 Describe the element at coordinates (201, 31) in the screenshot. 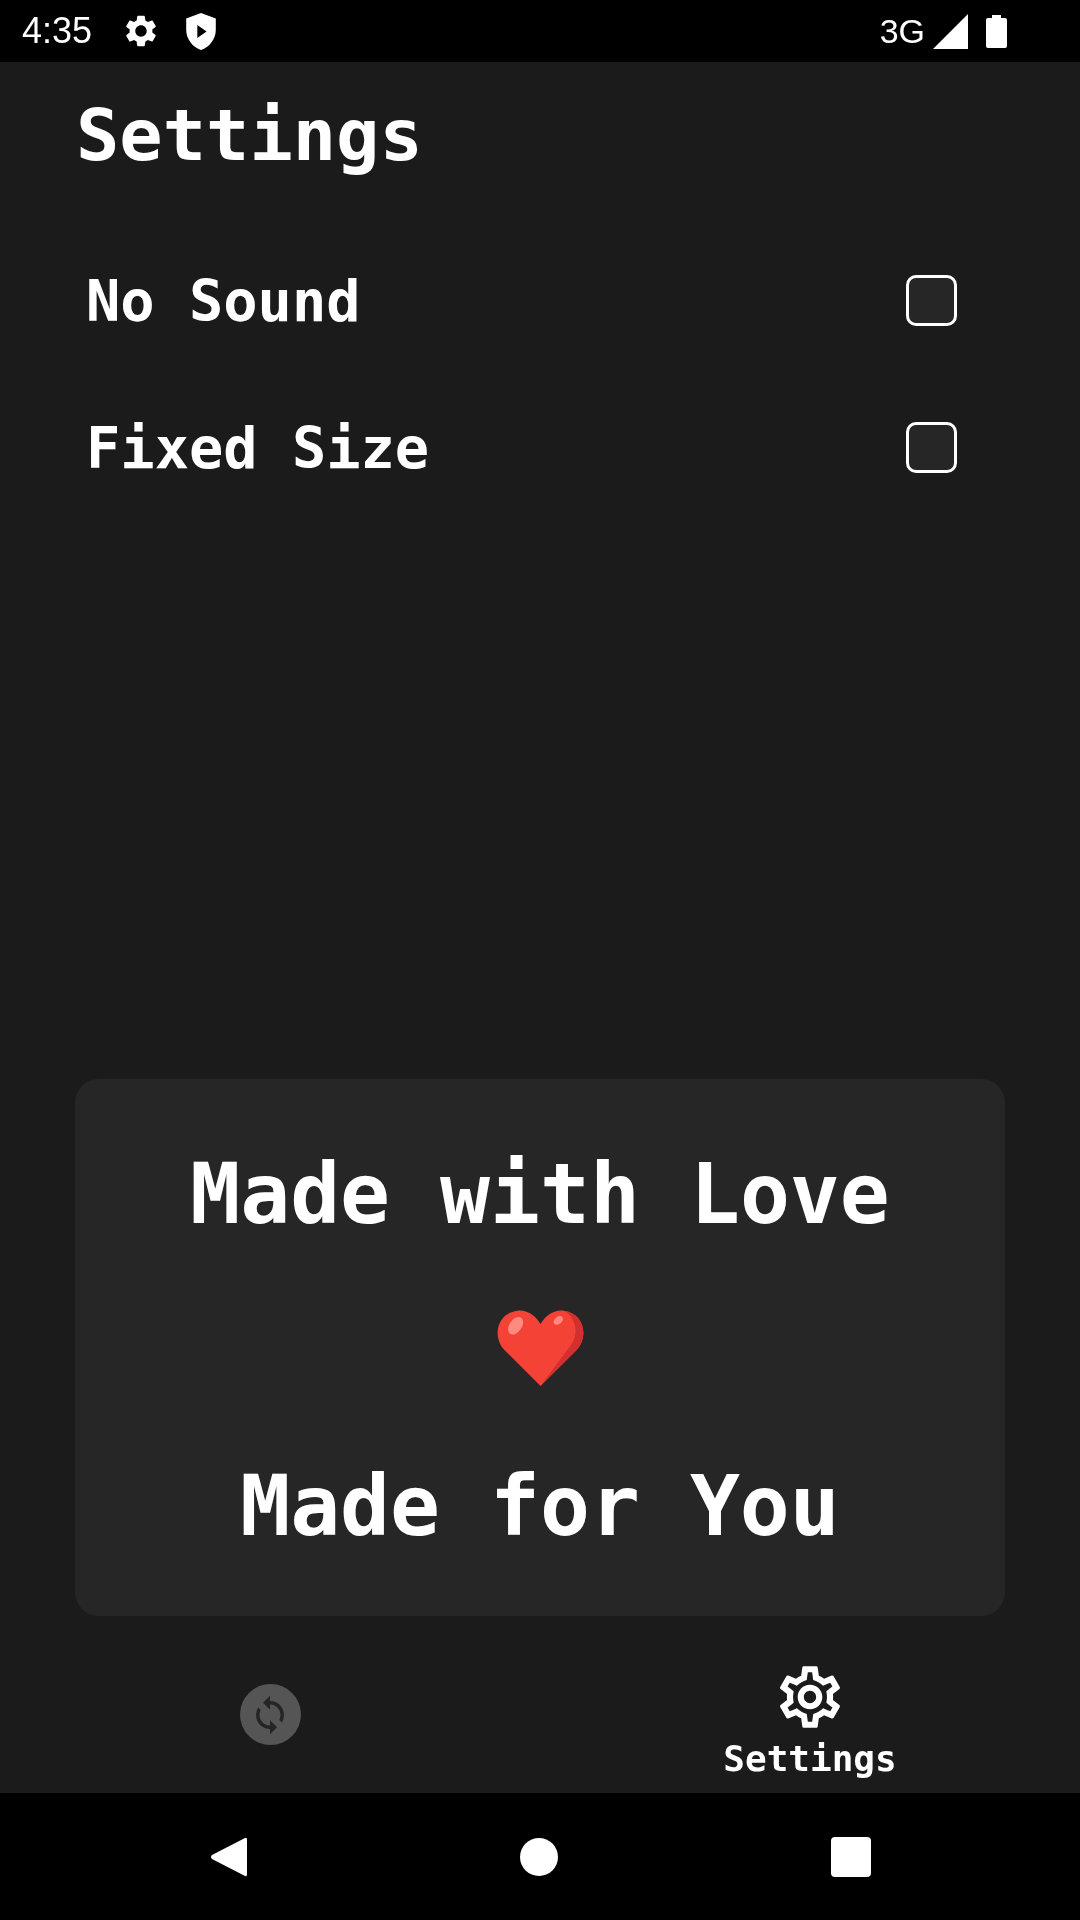

I see `shield-icon` at that location.